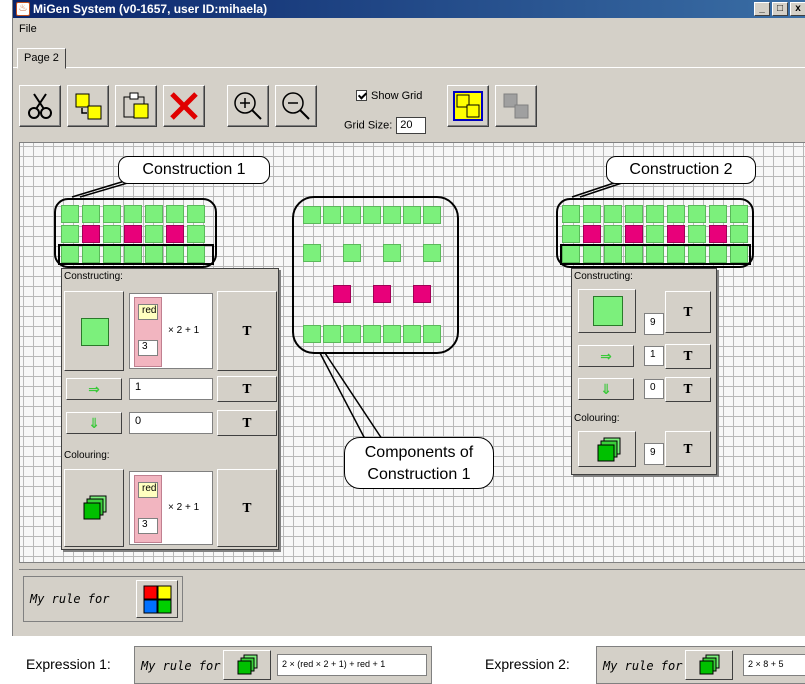 Image resolution: width=805 pixels, height=684 pixels. I want to click on delete-icon, so click(184, 106).